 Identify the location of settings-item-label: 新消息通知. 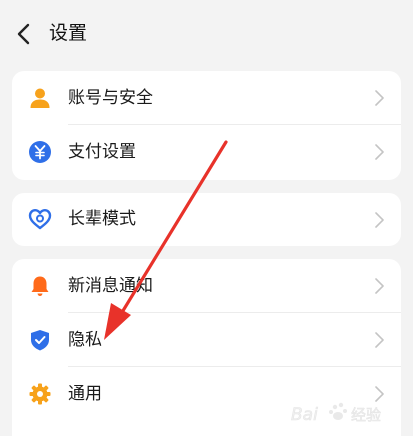
(110, 286).